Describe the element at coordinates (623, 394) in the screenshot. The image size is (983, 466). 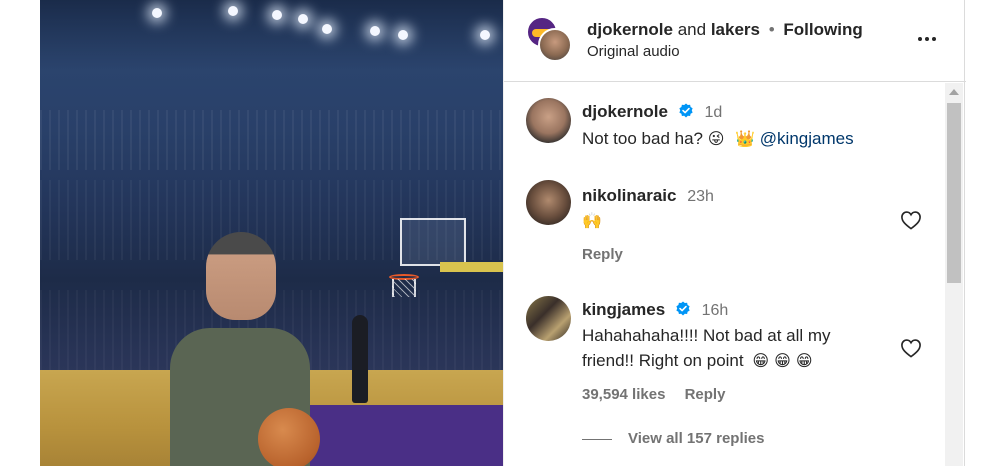
I see `likes-count: 39,594 likes` at that location.